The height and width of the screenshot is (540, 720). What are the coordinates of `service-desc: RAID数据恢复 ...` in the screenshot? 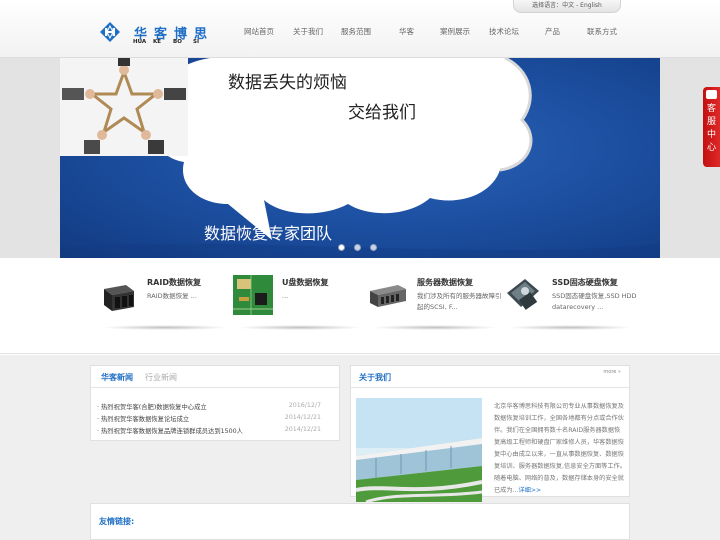 It's located at (172, 296).